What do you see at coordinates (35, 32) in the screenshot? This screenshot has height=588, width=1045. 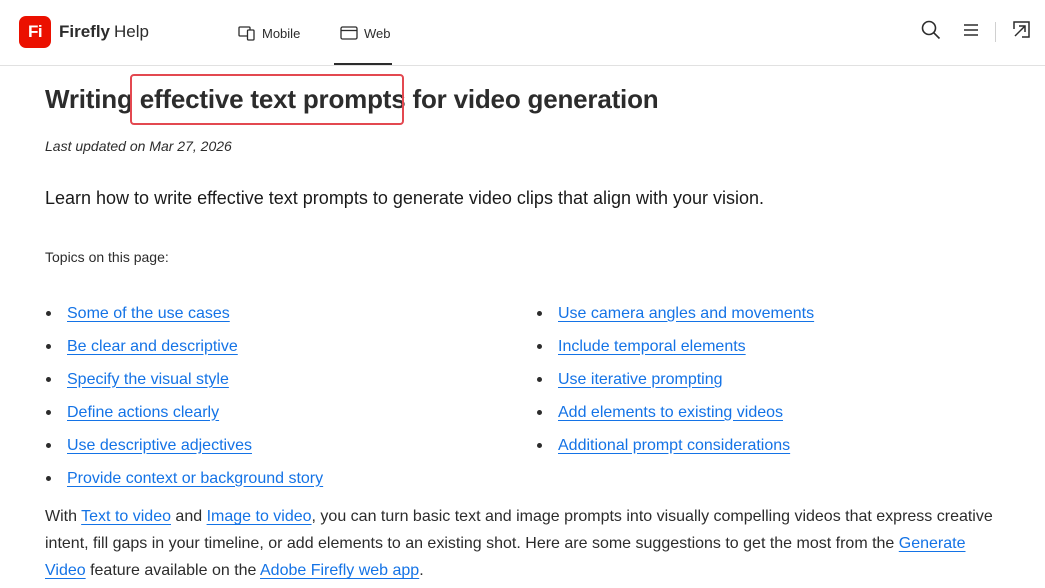 I see `firefly-logo: Fi` at bounding box center [35, 32].